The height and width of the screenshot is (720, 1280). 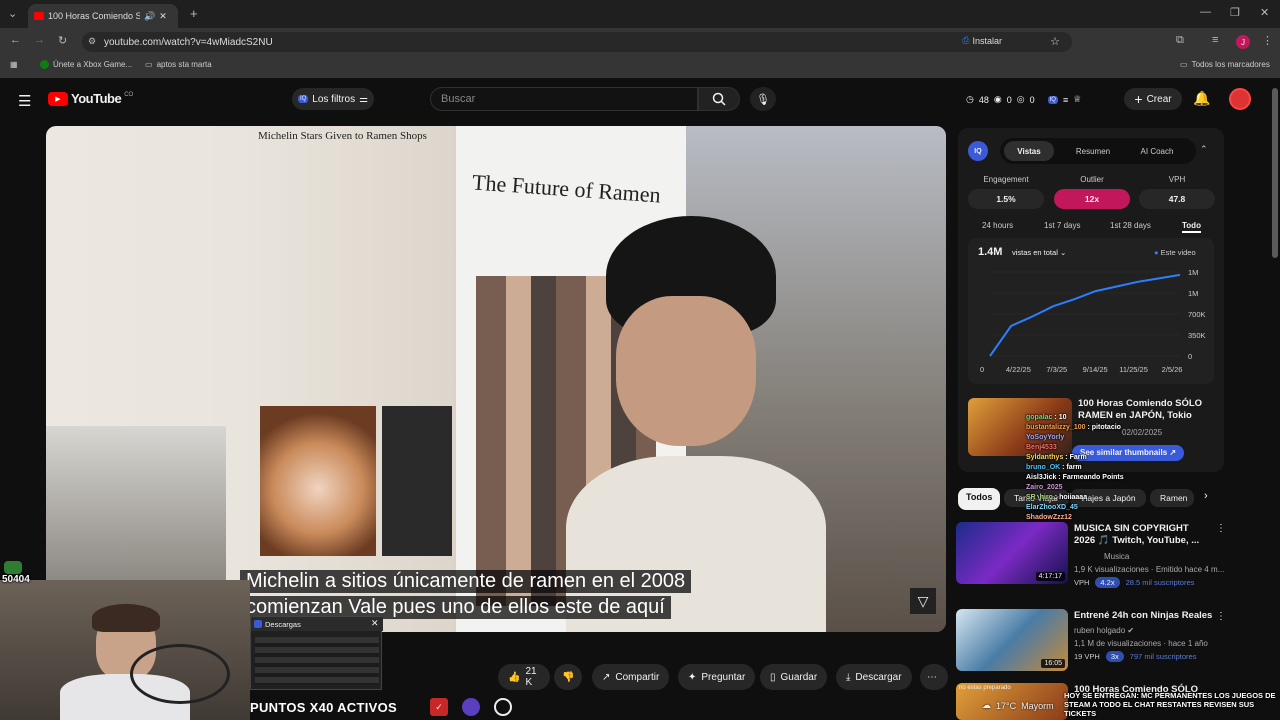 What do you see at coordinates (15, 40) in the screenshot?
I see `back-icon: ←` at bounding box center [15, 40].